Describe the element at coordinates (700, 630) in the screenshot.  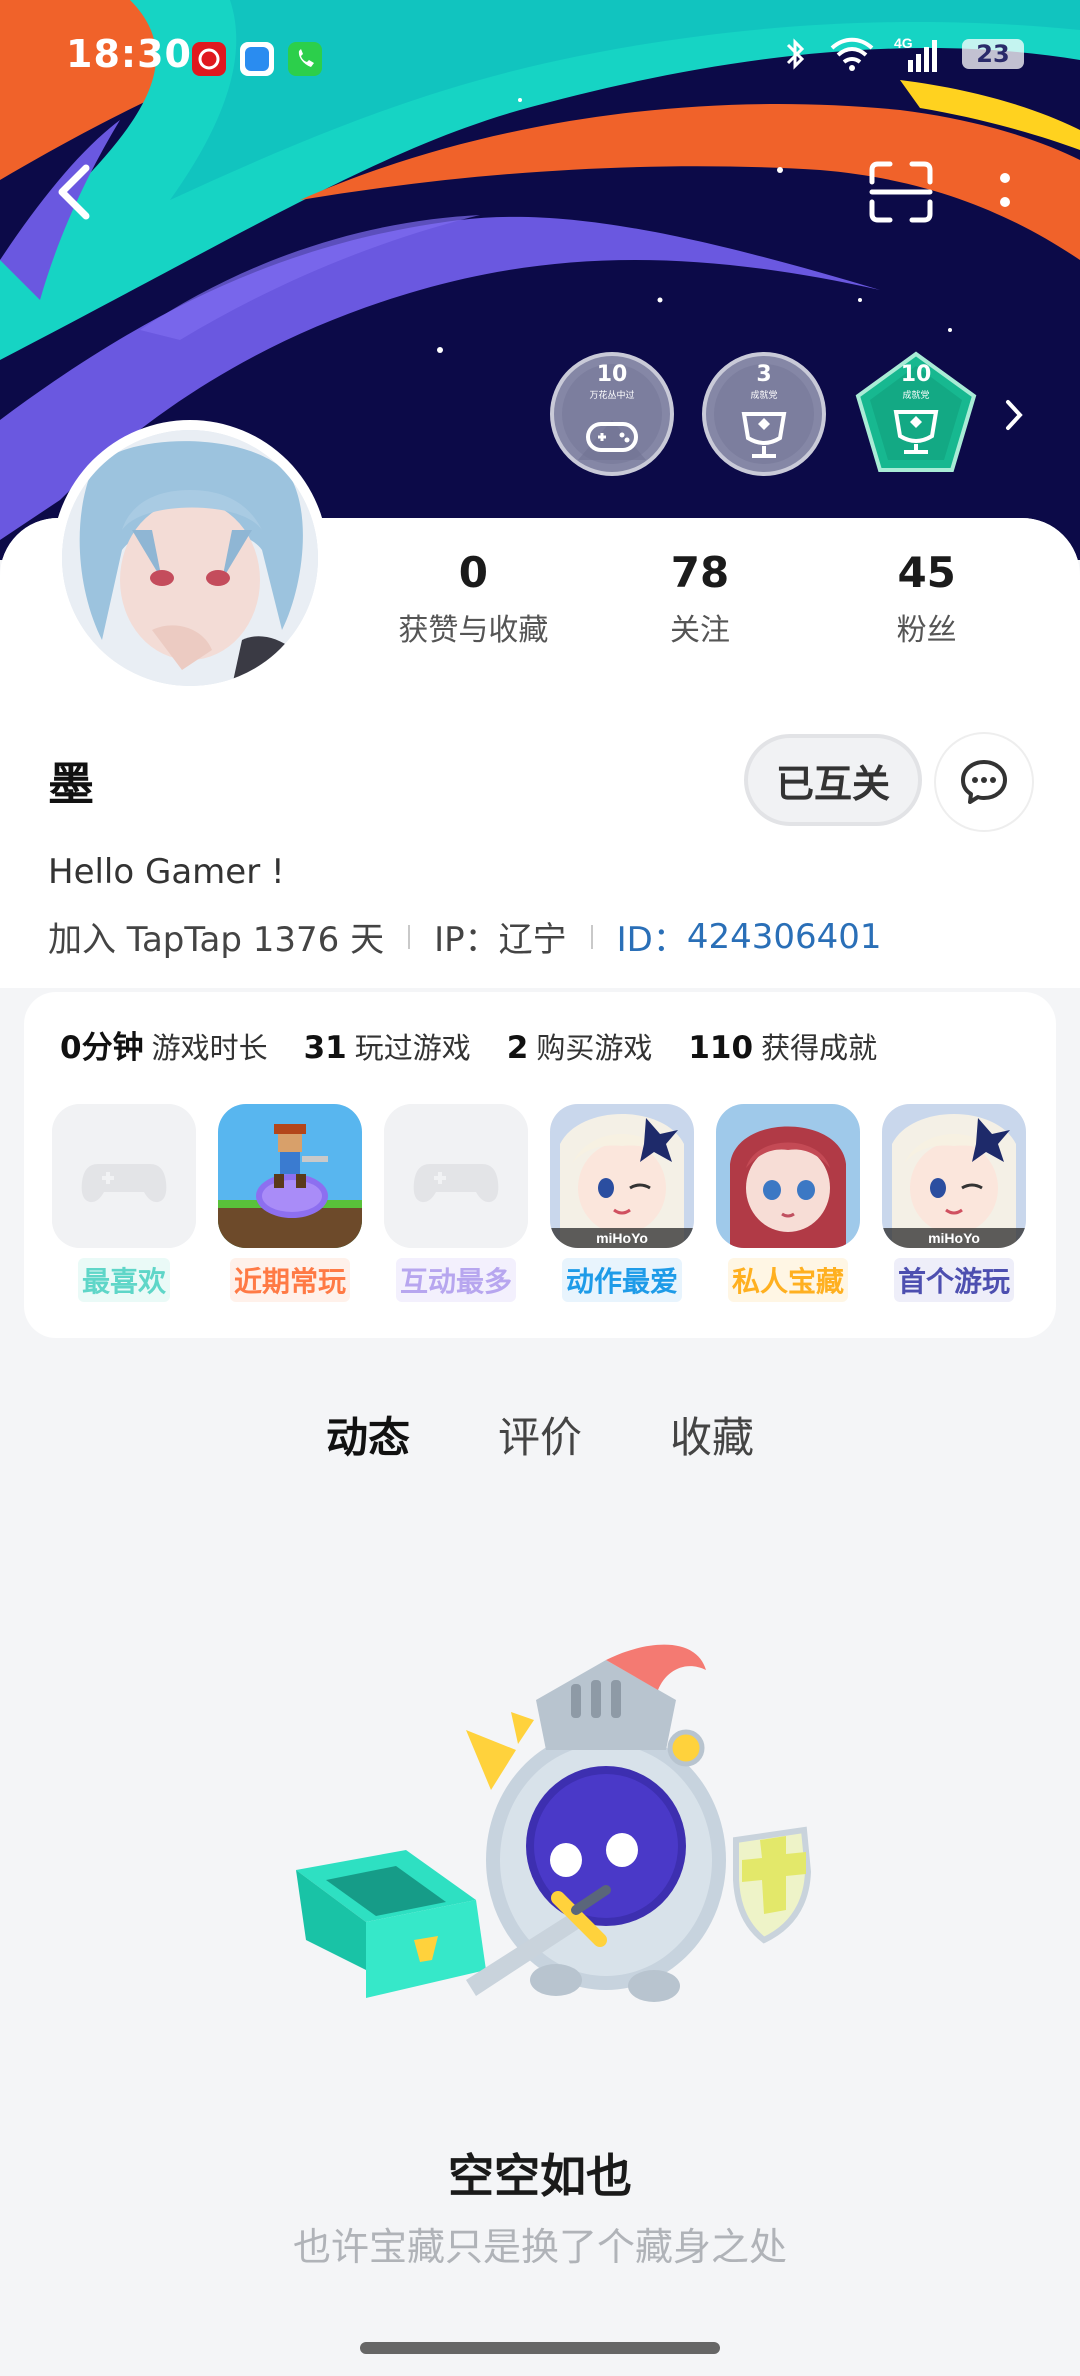
I see `stat-label: 关注` at that location.